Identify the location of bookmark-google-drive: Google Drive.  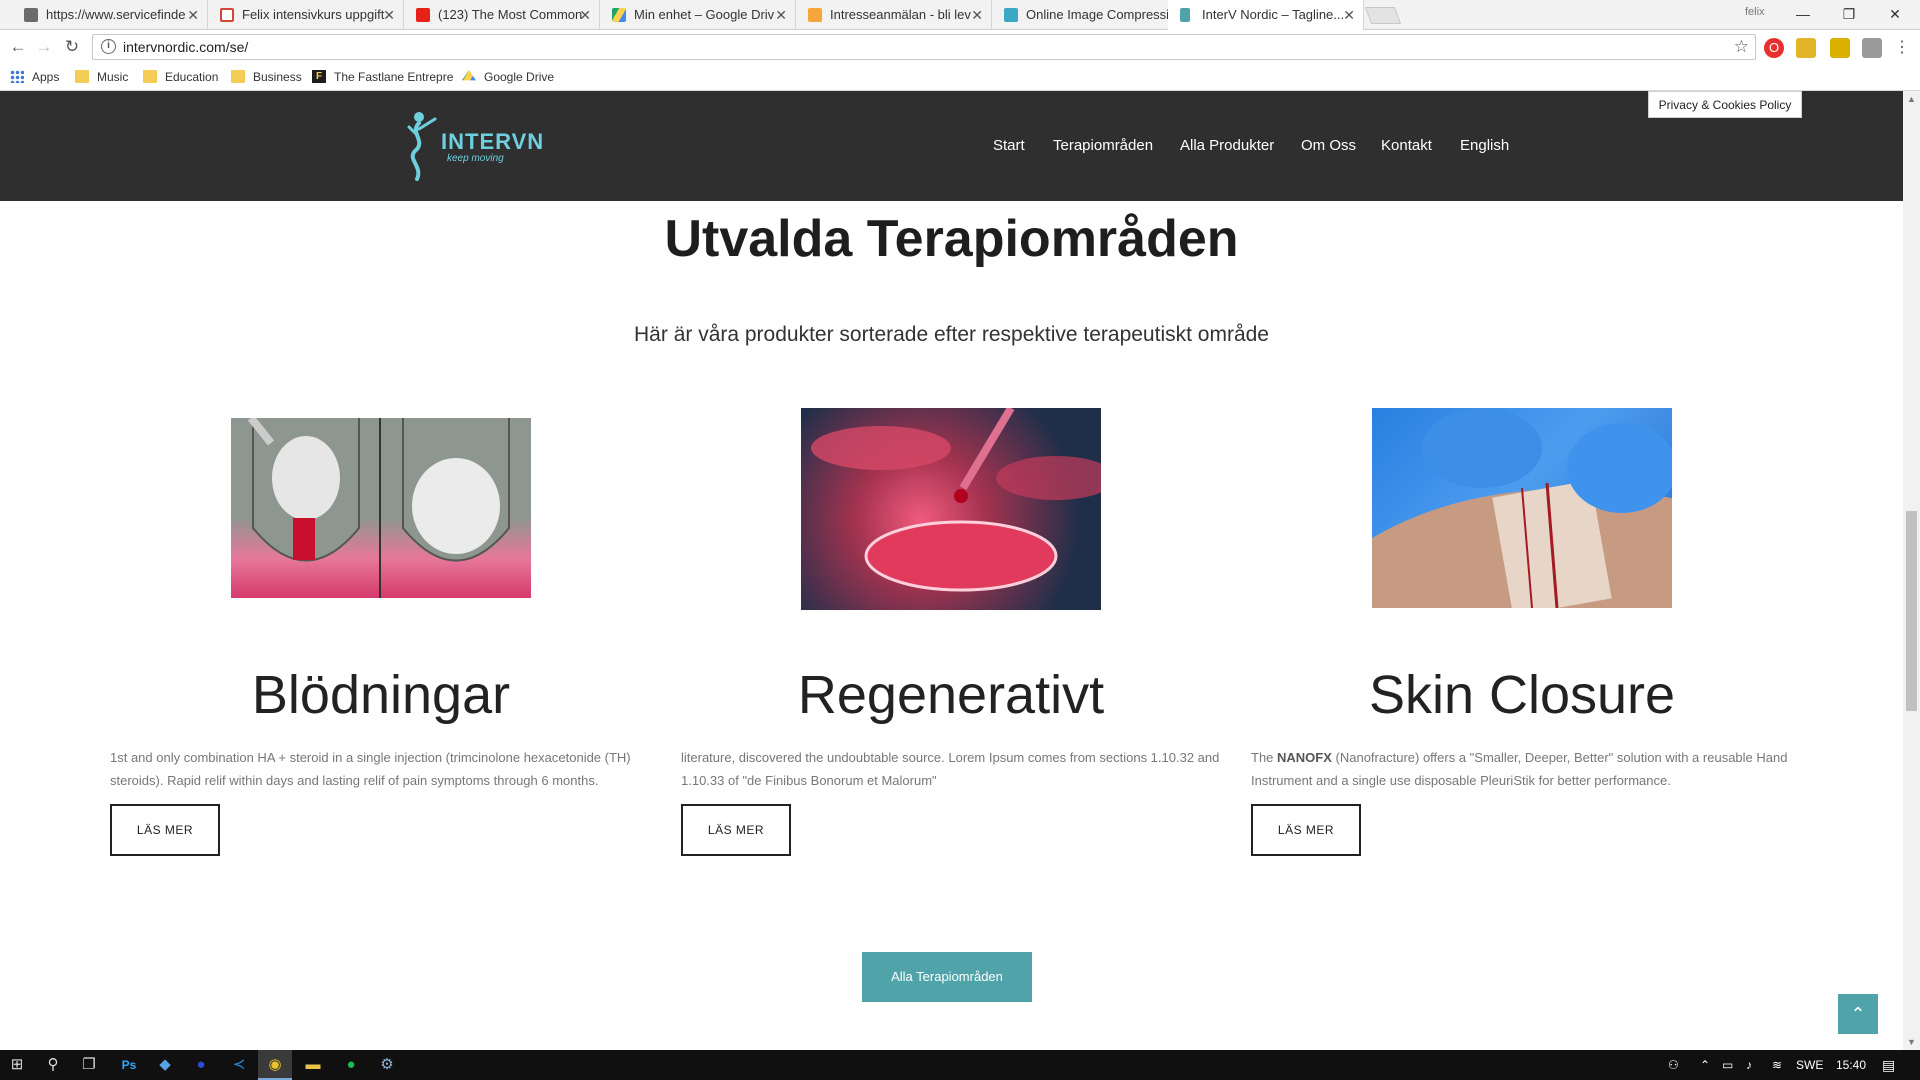
(508, 77).